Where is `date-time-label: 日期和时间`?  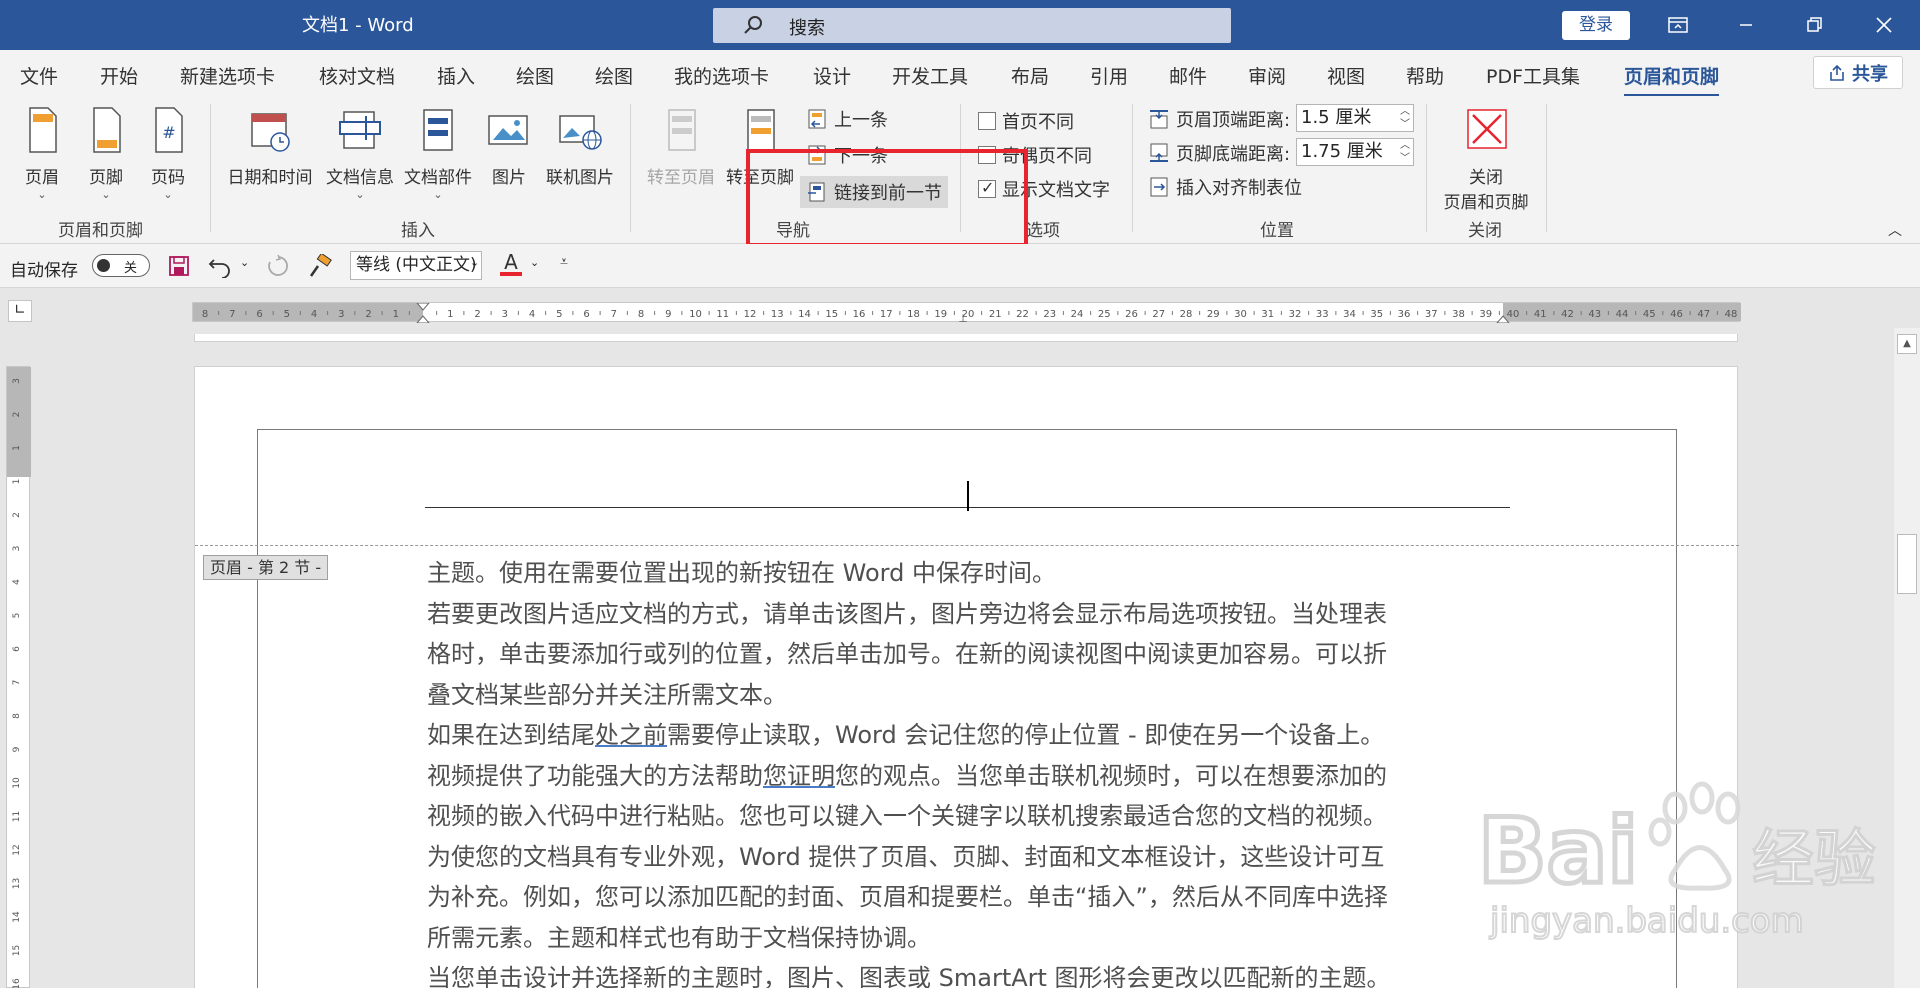 date-time-label: 日期和时间 is located at coordinates (270, 178).